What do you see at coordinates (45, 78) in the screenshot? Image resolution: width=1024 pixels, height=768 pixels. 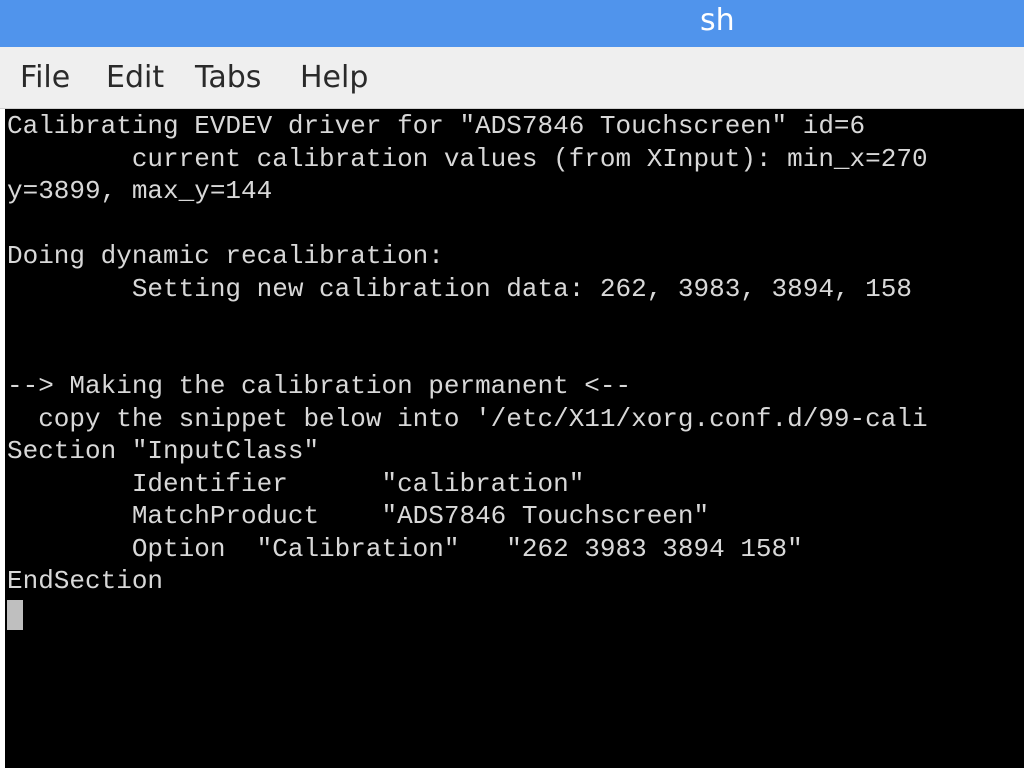 I see `menu-file: File` at bounding box center [45, 78].